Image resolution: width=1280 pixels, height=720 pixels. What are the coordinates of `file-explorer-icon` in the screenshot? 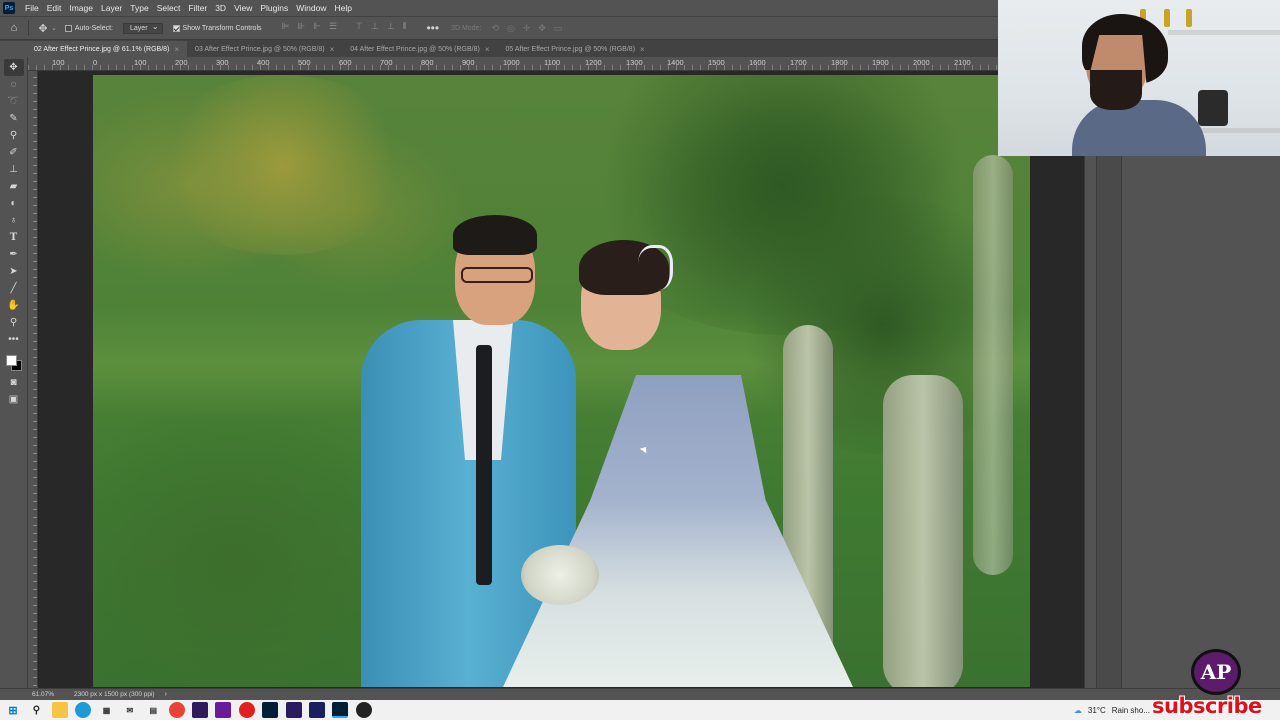 It's located at (59, 710).